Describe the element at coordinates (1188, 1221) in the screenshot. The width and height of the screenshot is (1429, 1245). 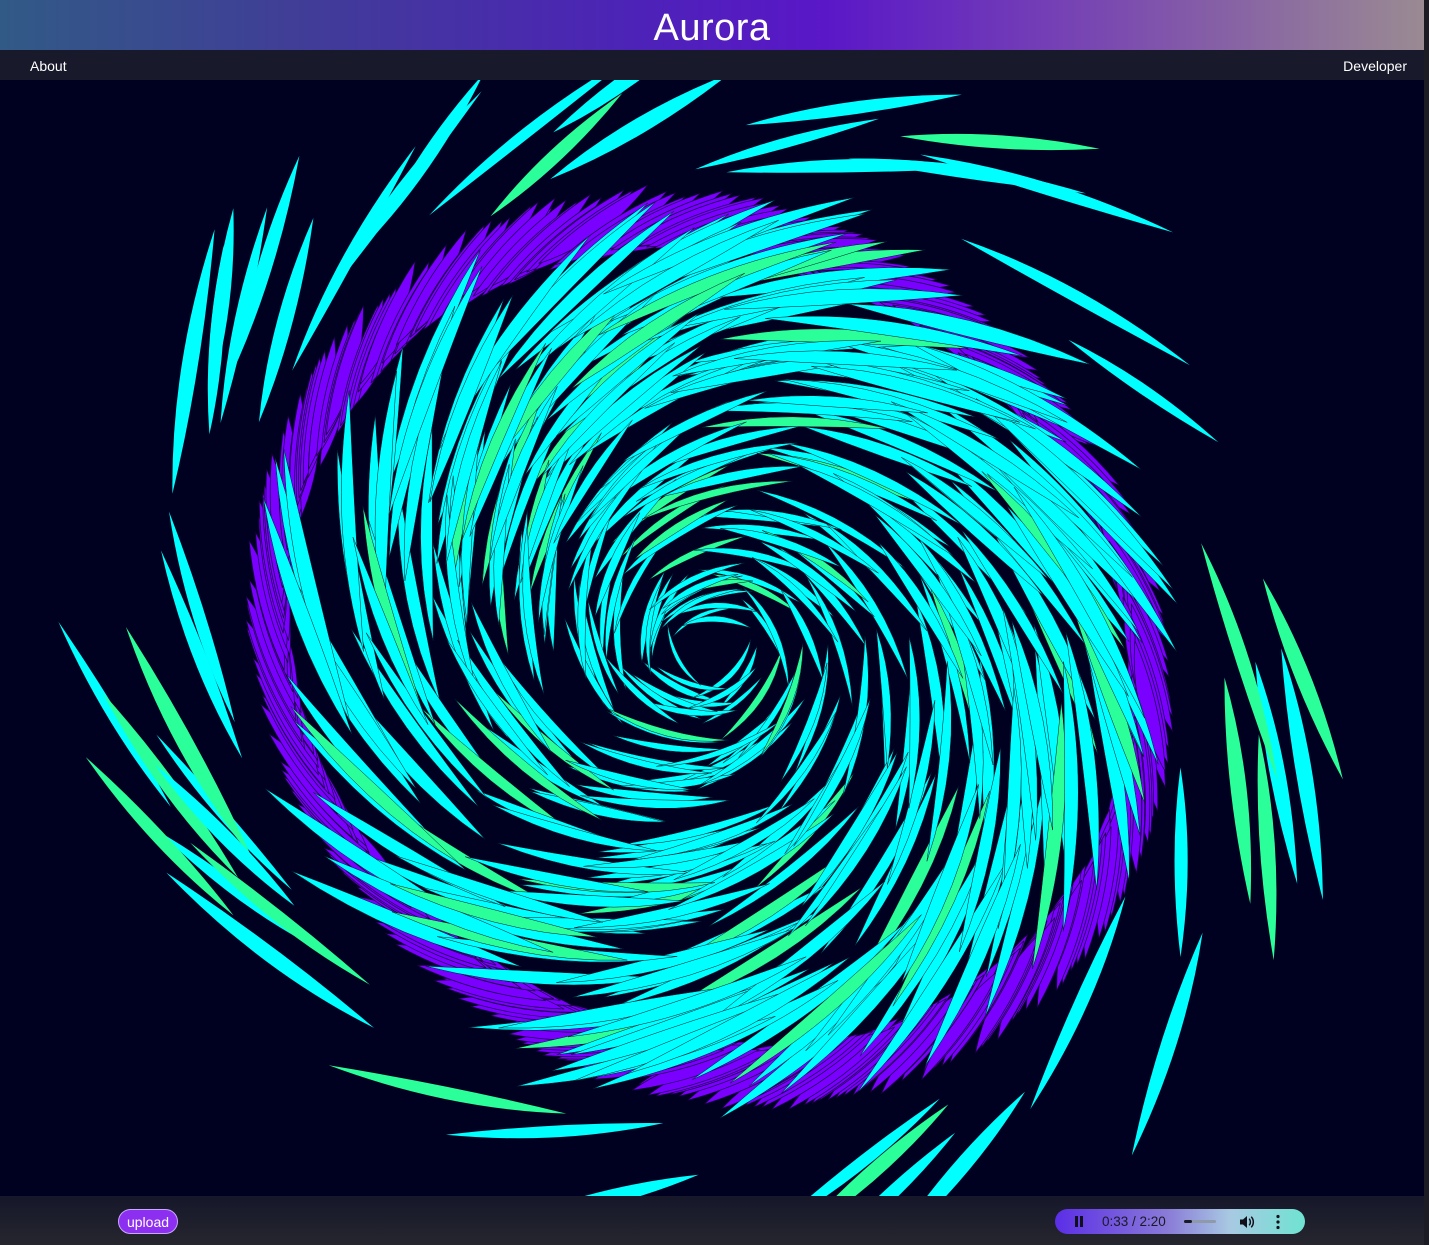
I see `seek-progress` at that location.